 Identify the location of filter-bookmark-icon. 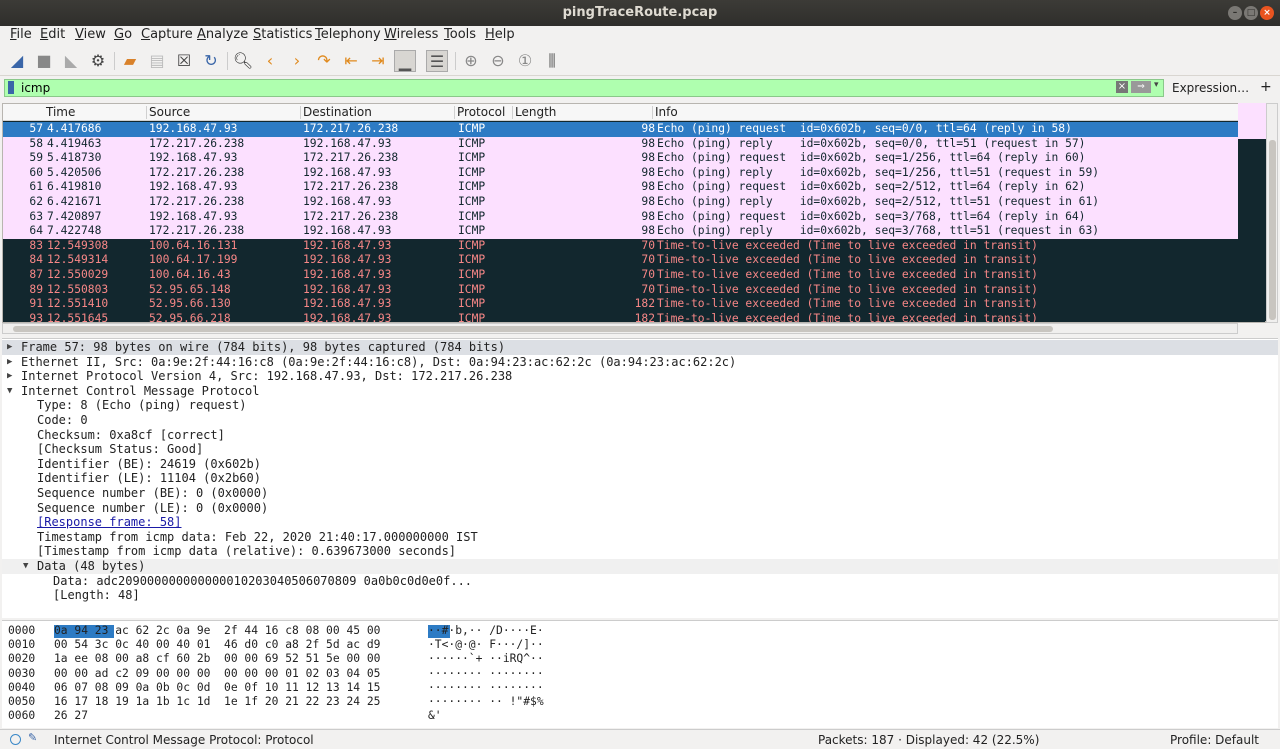
(11, 87).